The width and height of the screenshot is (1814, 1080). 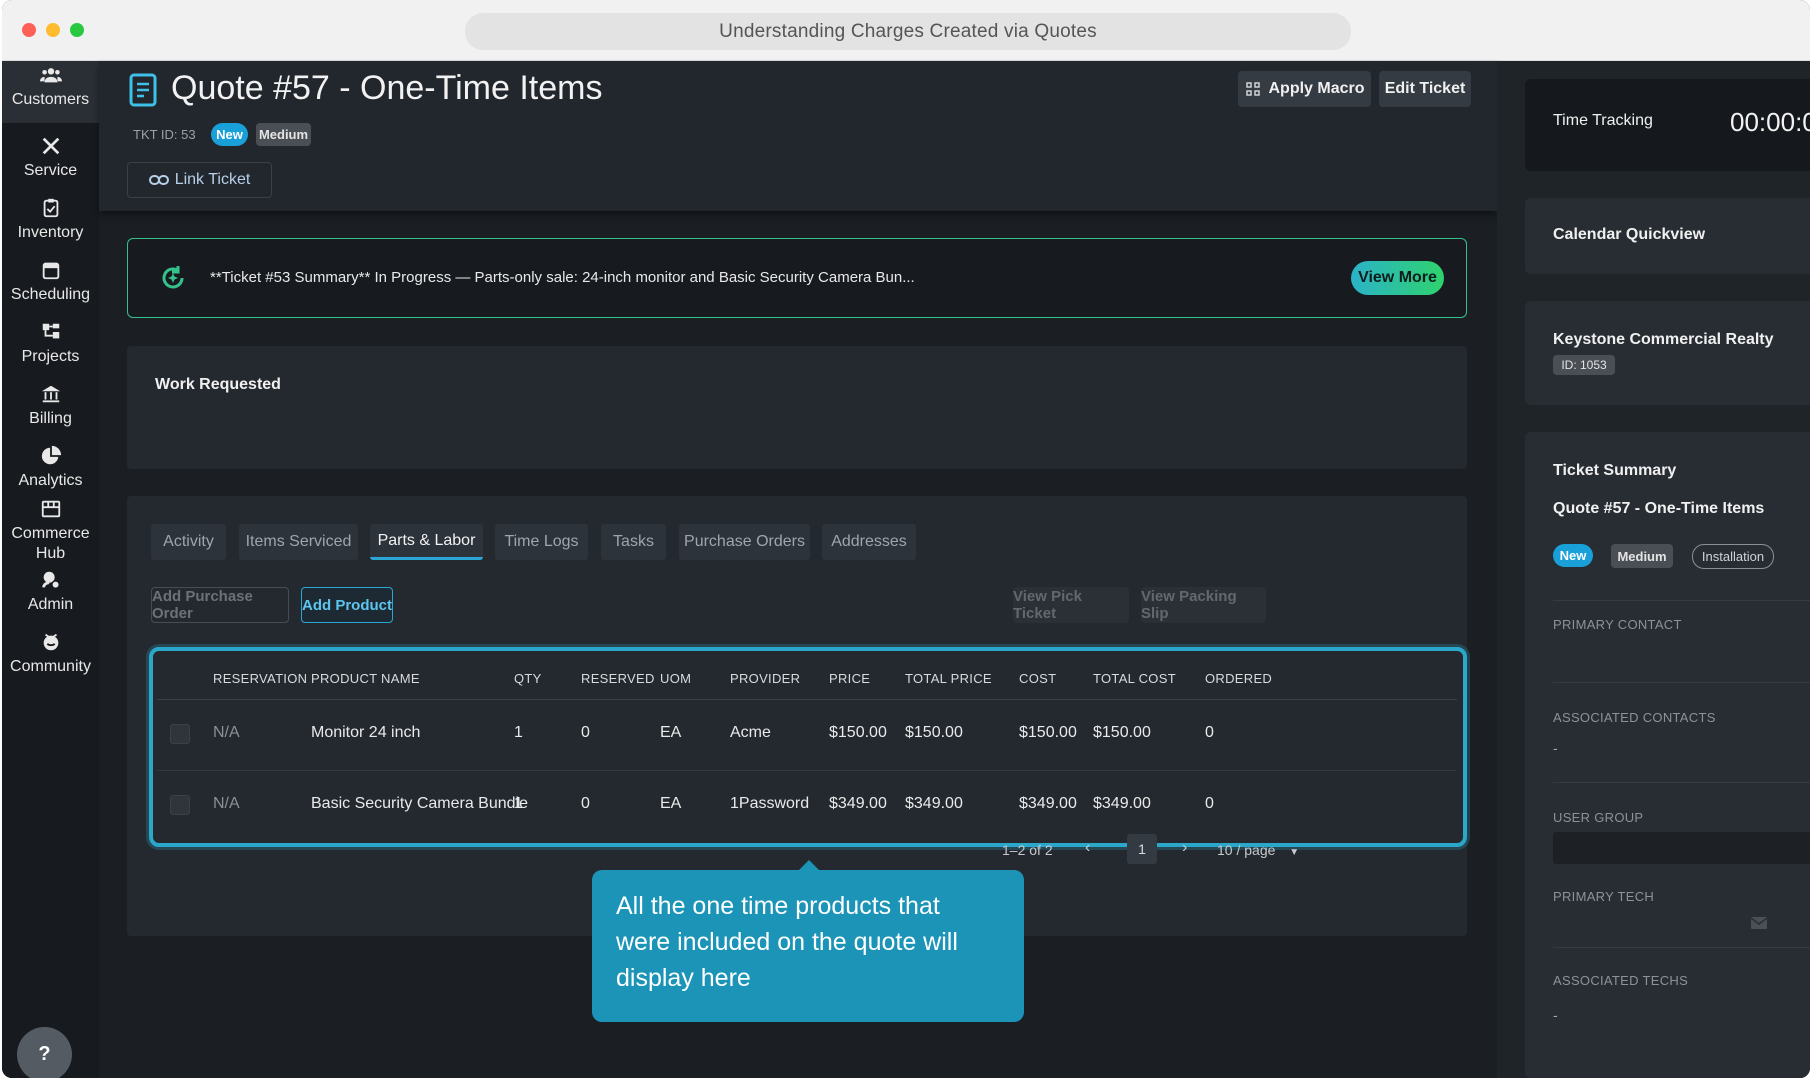 I want to click on sidebar-item-label: Admin, so click(x=50, y=604).